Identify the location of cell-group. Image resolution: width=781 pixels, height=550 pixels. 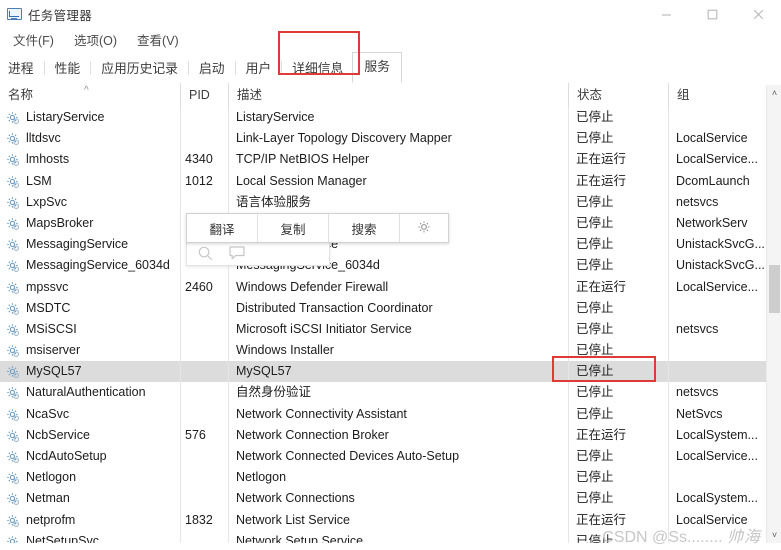
(717, 371).